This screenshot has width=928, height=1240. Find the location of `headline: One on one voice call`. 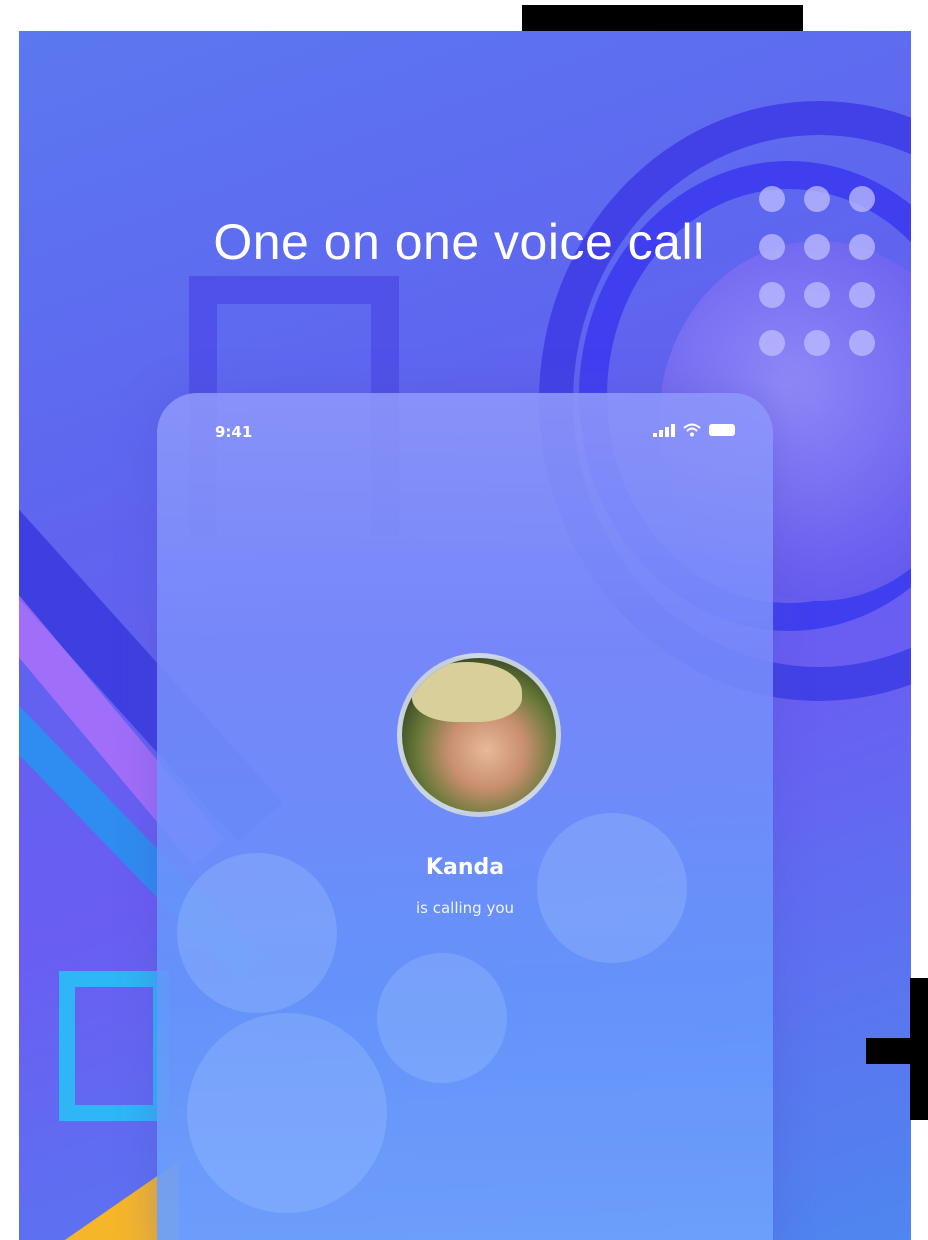

headline: One on one voice call is located at coordinates (459, 242).